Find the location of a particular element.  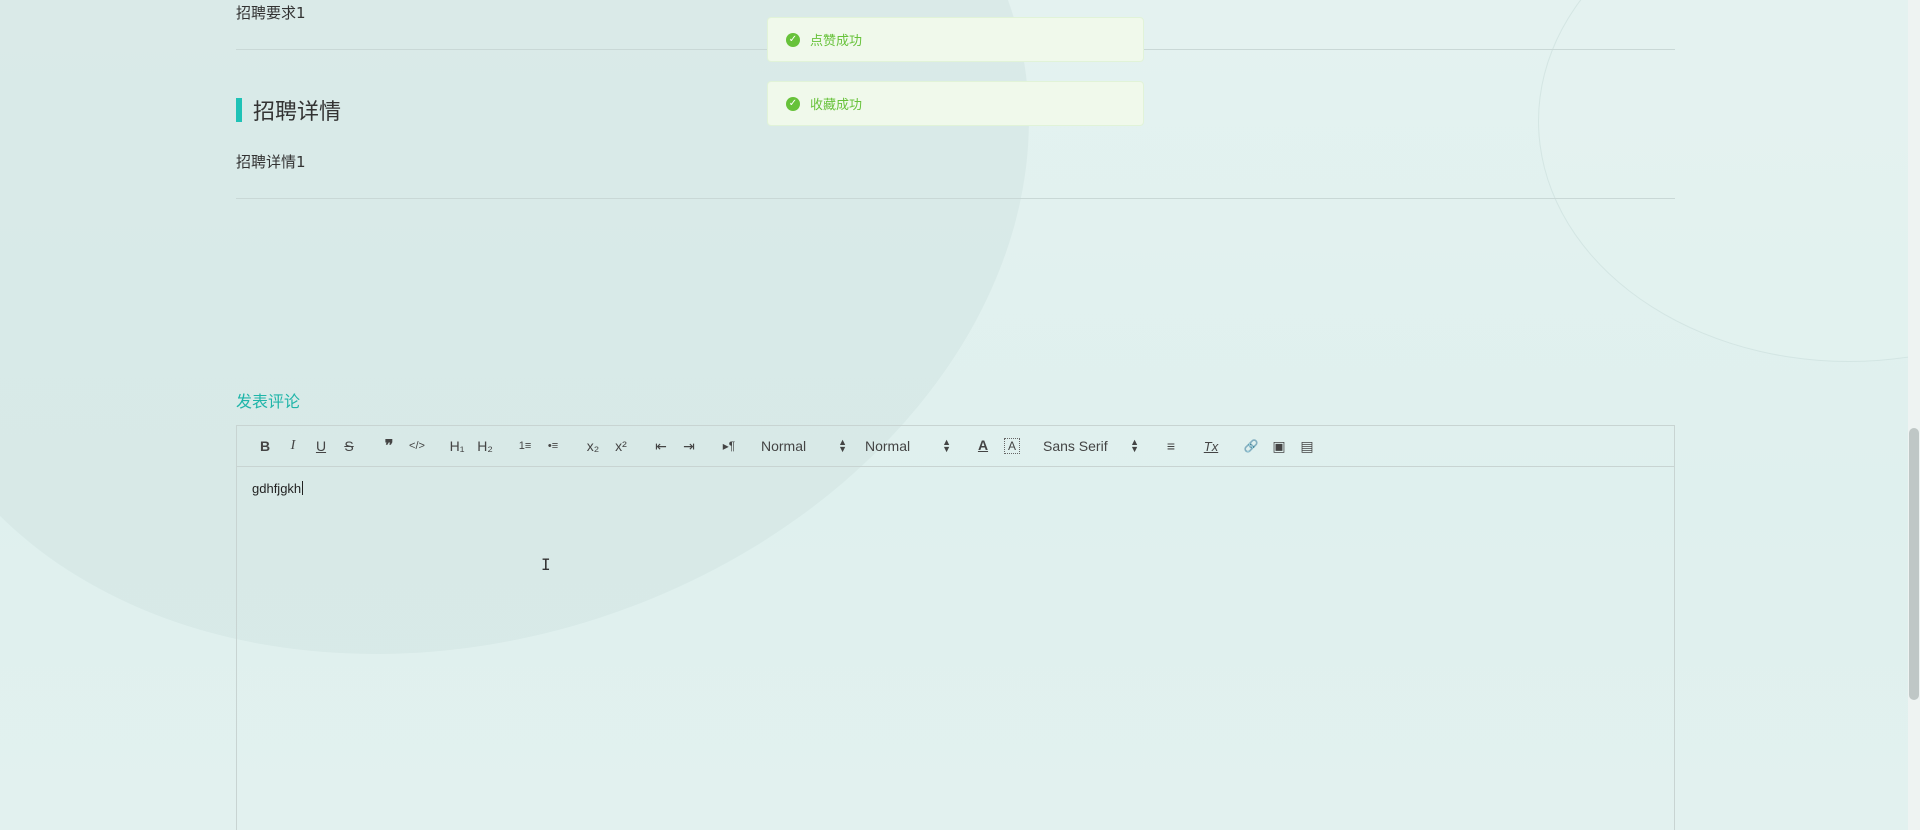

underline-button: U is located at coordinates (321, 446).